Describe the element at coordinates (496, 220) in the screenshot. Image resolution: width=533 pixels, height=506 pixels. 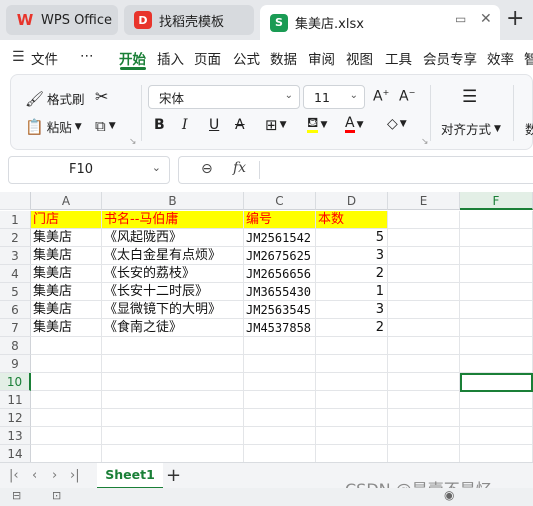
I see `cell-f1` at that location.